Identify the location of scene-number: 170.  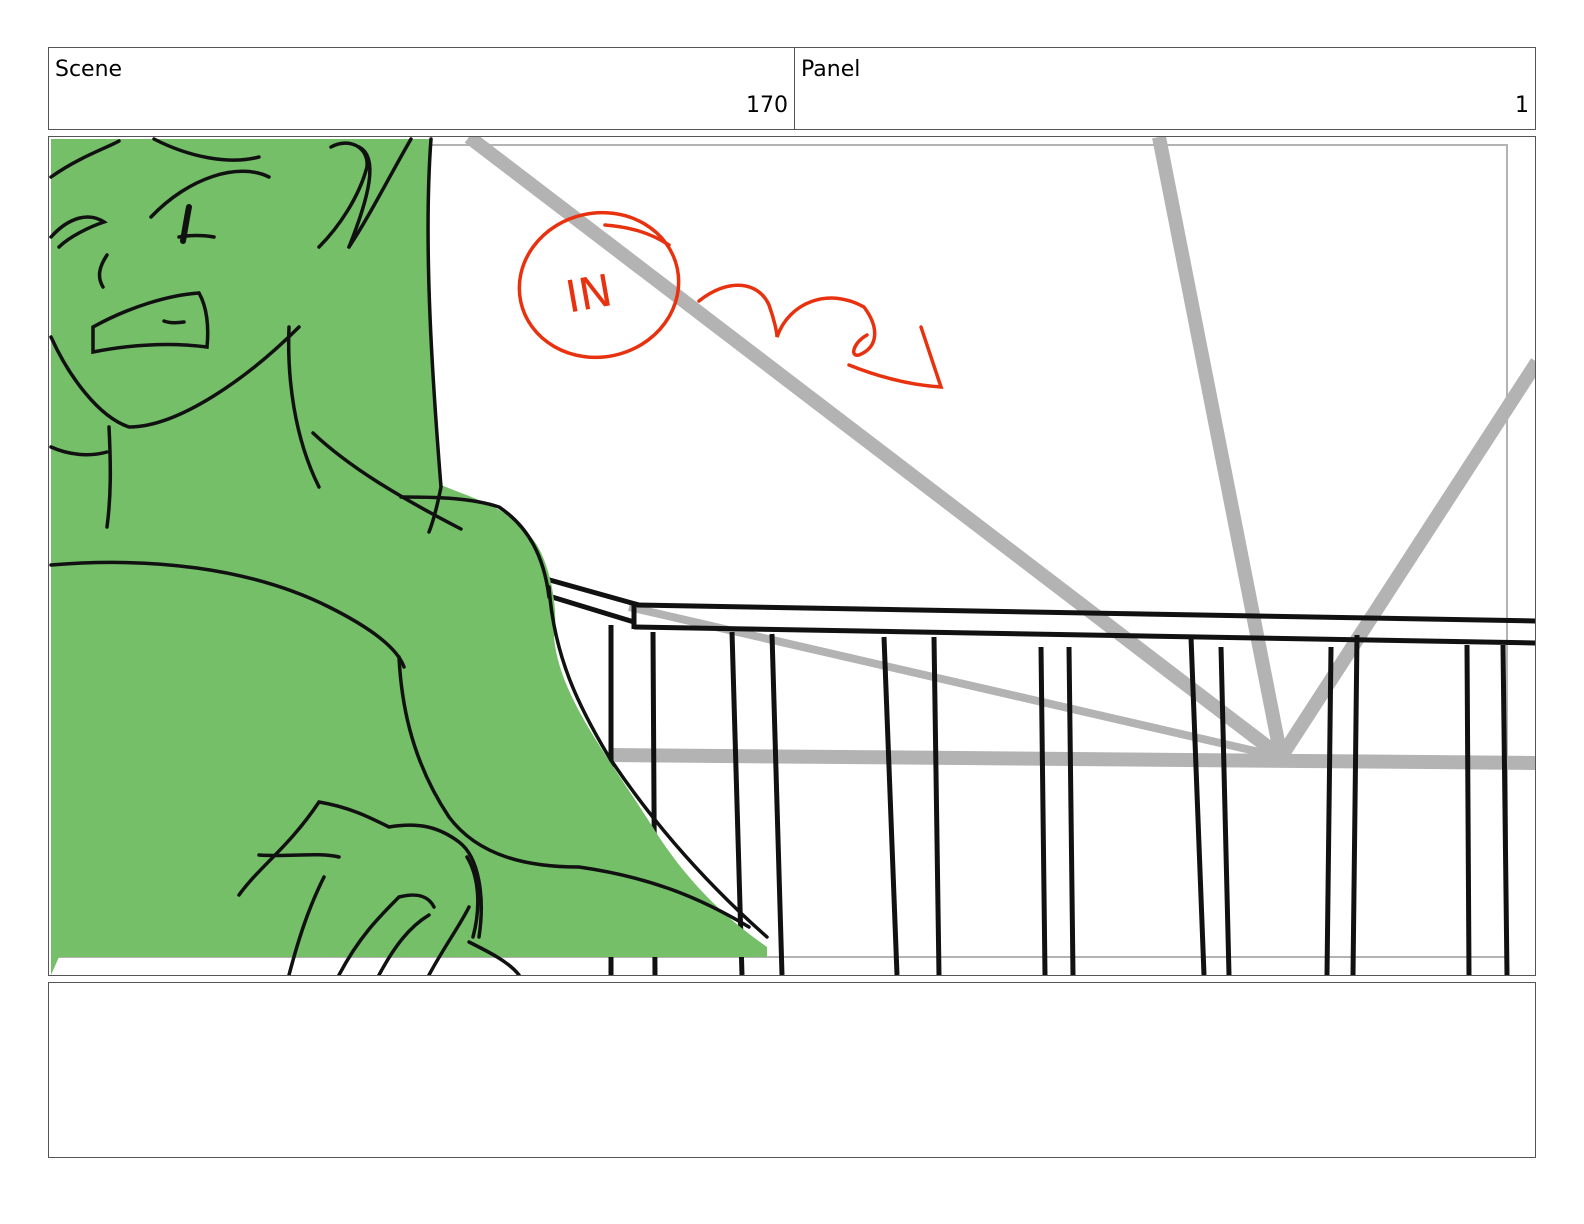
(767, 105).